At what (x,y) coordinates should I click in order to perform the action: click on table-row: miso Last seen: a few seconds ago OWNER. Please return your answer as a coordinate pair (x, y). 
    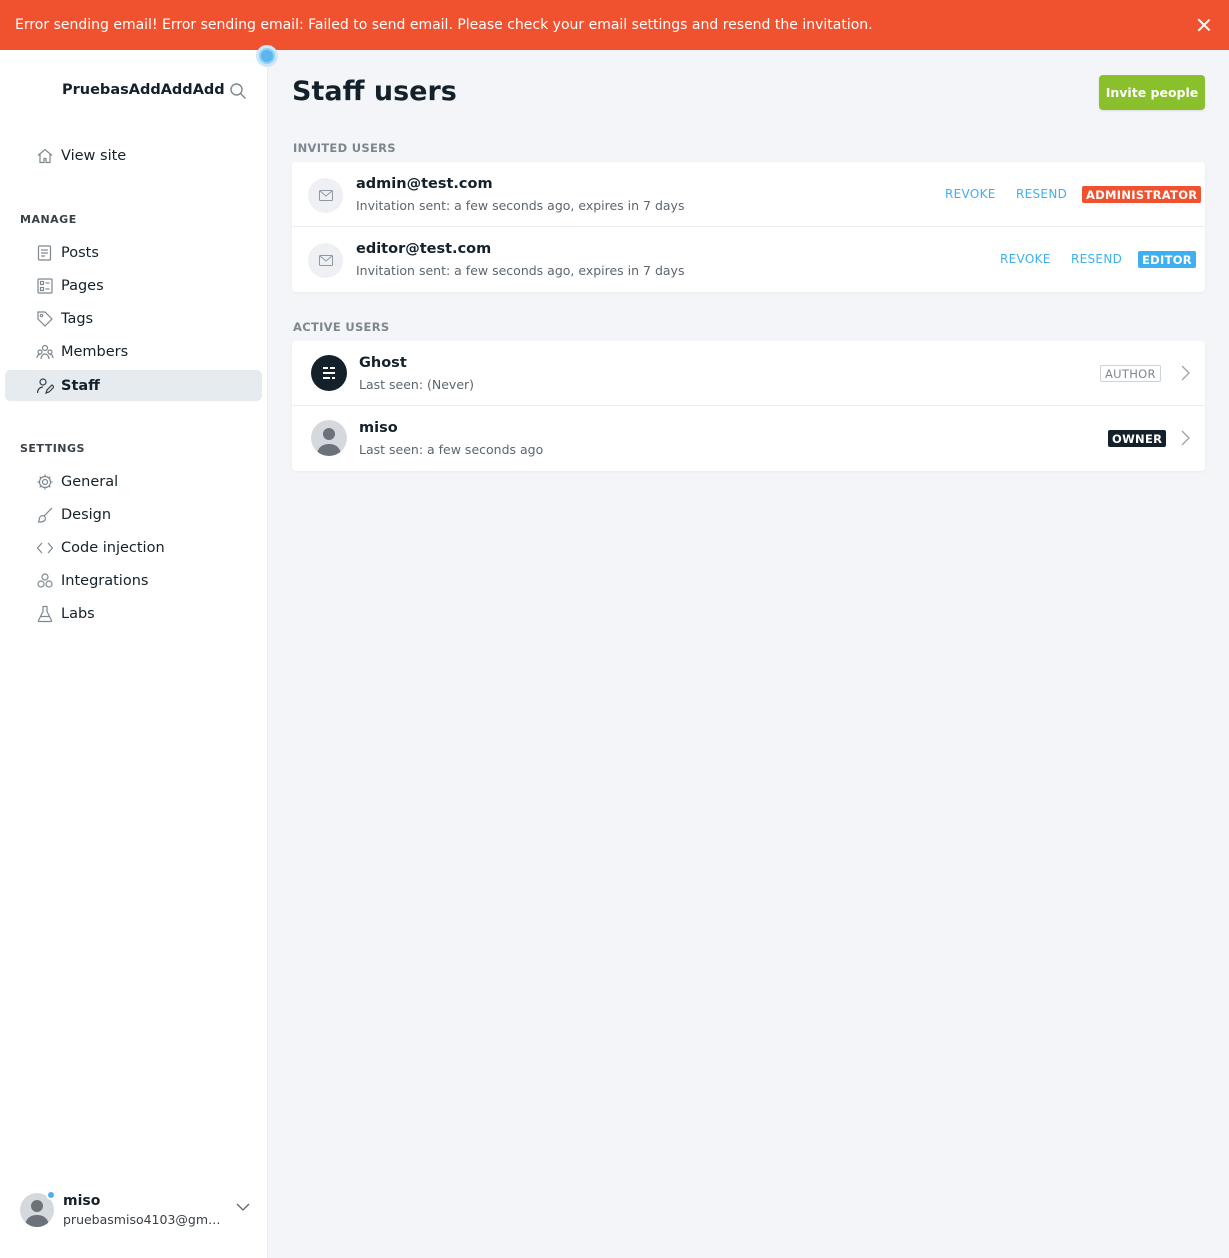
    Looking at the image, I should click on (748, 438).